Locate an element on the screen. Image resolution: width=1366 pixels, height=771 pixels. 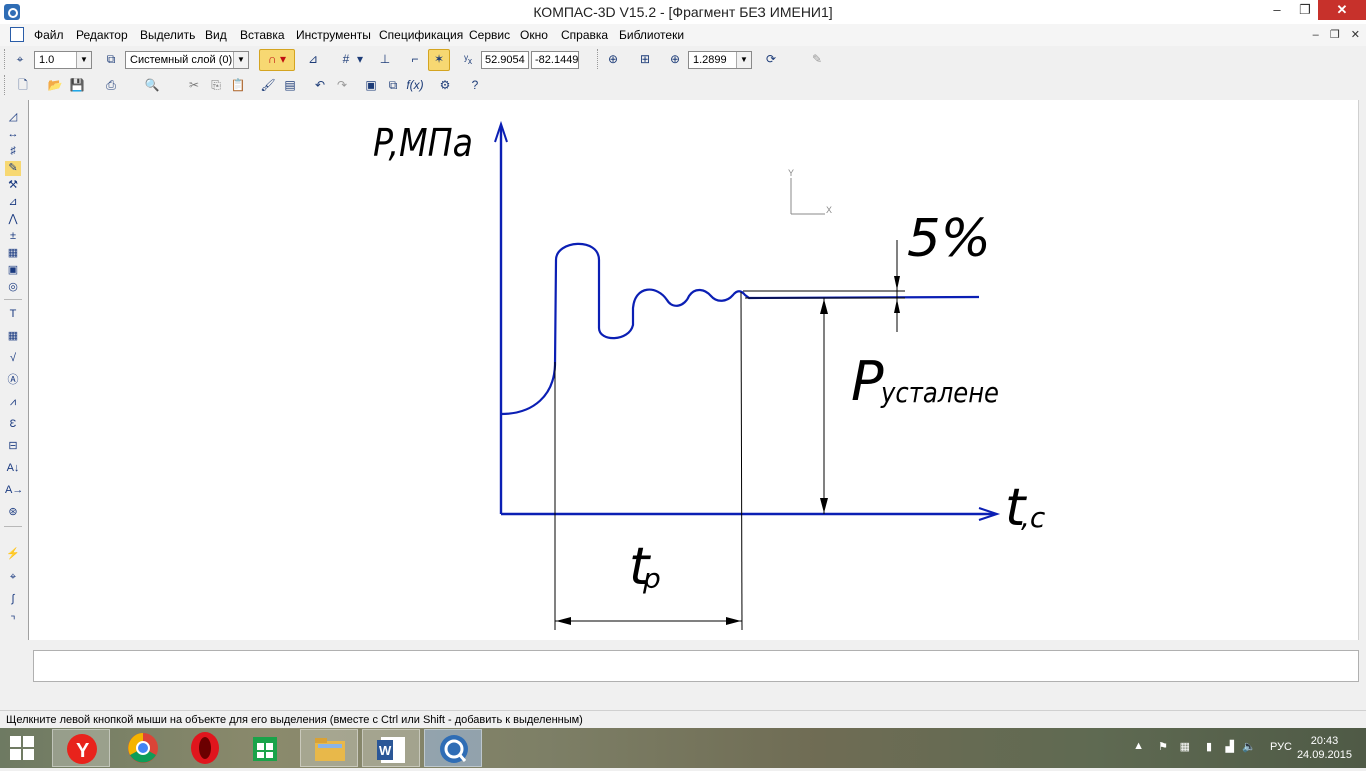
menu-specification: Спецификация is located at coordinates (421, 35).